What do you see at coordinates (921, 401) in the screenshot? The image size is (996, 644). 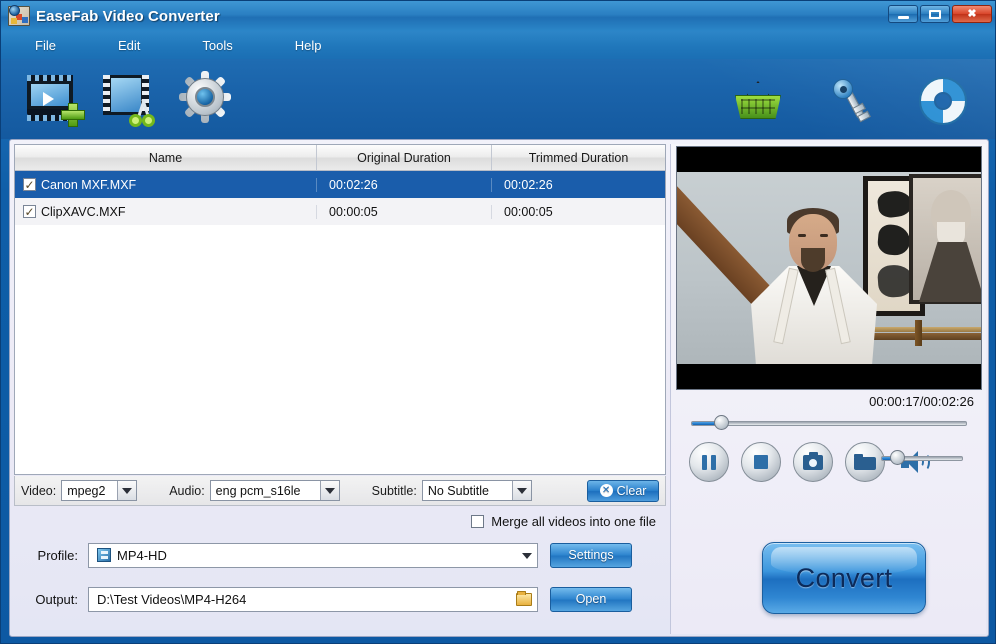 I see `playback-time: 00:00:17/00:02:26` at bounding box center [921, 401].